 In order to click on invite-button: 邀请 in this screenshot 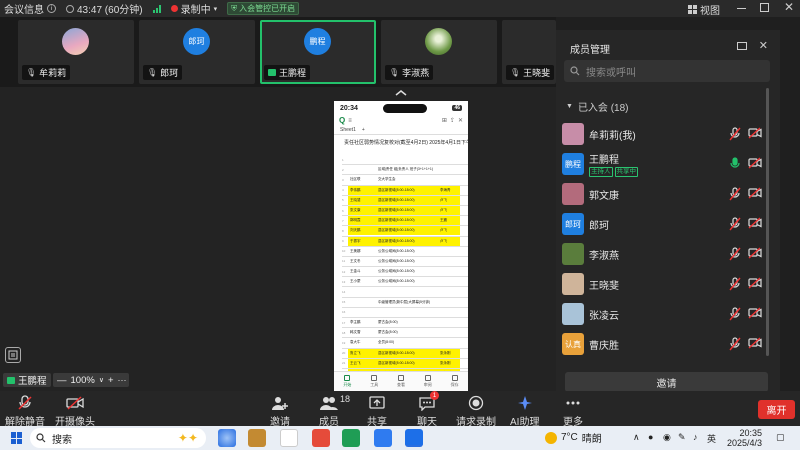, I will do `click(666, 382)`.